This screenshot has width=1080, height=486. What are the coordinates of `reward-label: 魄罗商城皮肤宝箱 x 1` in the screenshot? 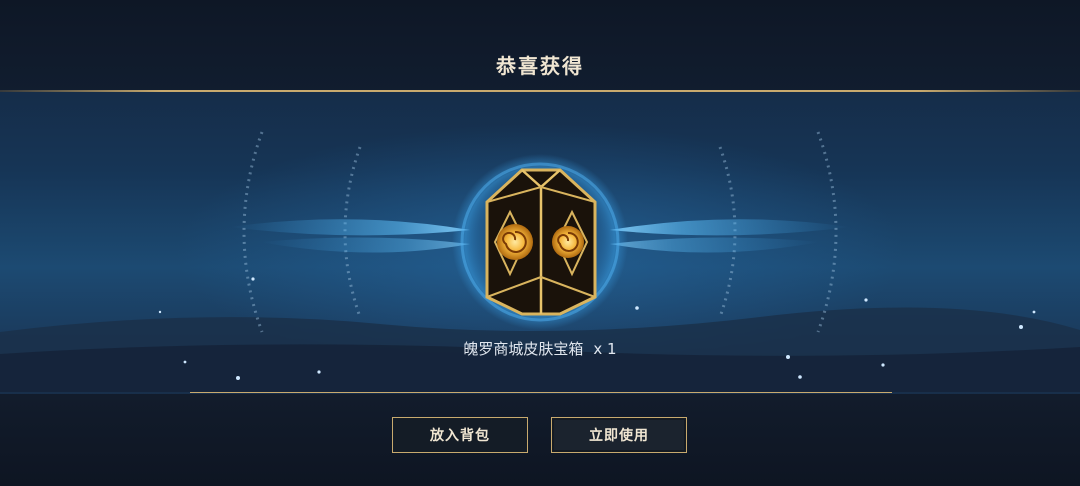 It's located at (540, 348).